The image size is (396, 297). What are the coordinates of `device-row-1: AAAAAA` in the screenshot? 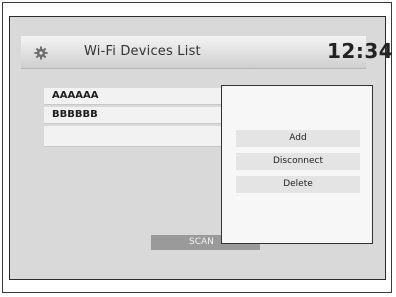 It's located at (136, 96).